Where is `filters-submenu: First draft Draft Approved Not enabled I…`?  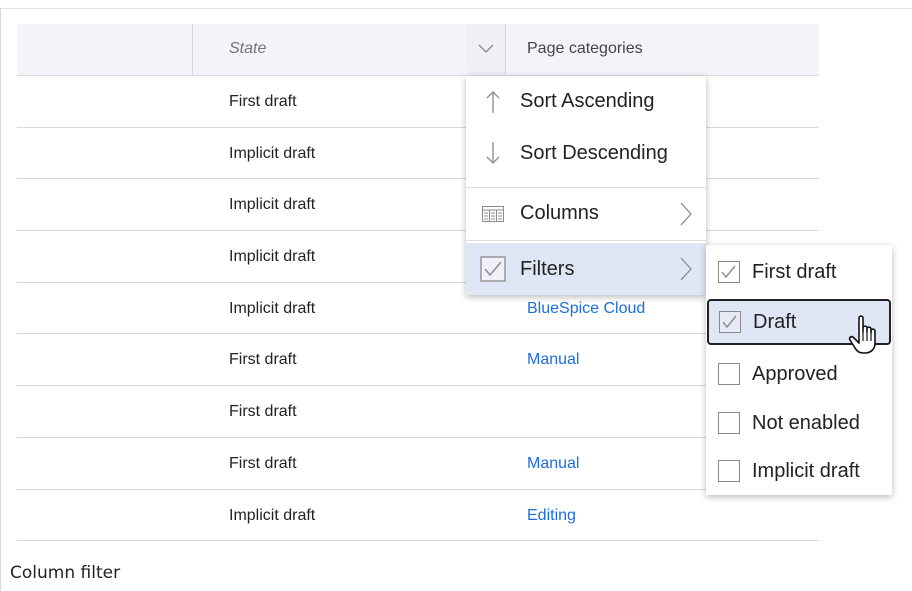
filters-submenu: First draft Draft Approved Not enabled I… is located at coordinates (799, 370).